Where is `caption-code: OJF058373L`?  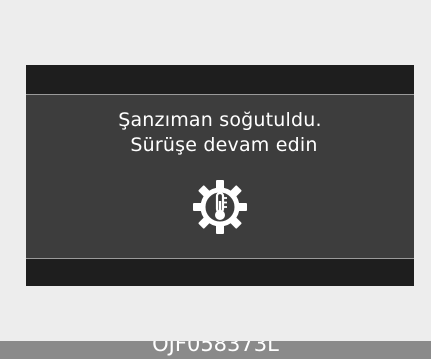 caption-code: OJF058373L is located at coordinates (215, 348).